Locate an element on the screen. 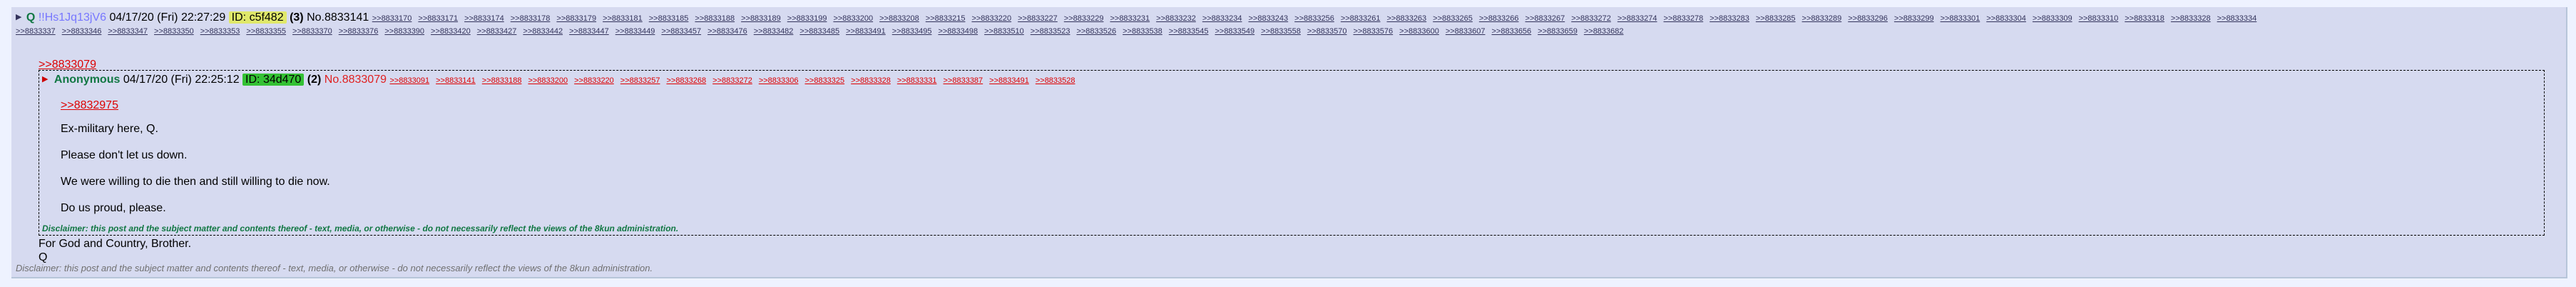 The height and width of the screenshot is (287, 2576). backlink: >>8833189 is located at coordinates (761, 18).